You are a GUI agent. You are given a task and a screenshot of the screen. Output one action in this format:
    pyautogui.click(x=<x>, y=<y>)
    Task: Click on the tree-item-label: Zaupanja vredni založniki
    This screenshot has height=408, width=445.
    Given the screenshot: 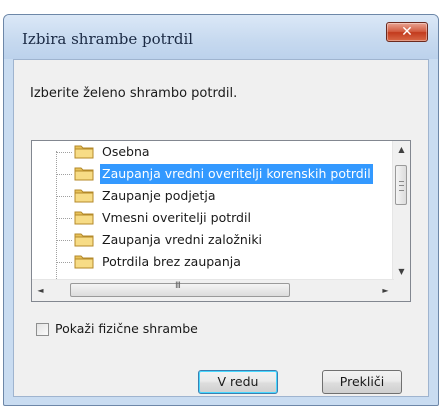 What is the action you would take?
    pyautogui.click(x=182, y=239)
    